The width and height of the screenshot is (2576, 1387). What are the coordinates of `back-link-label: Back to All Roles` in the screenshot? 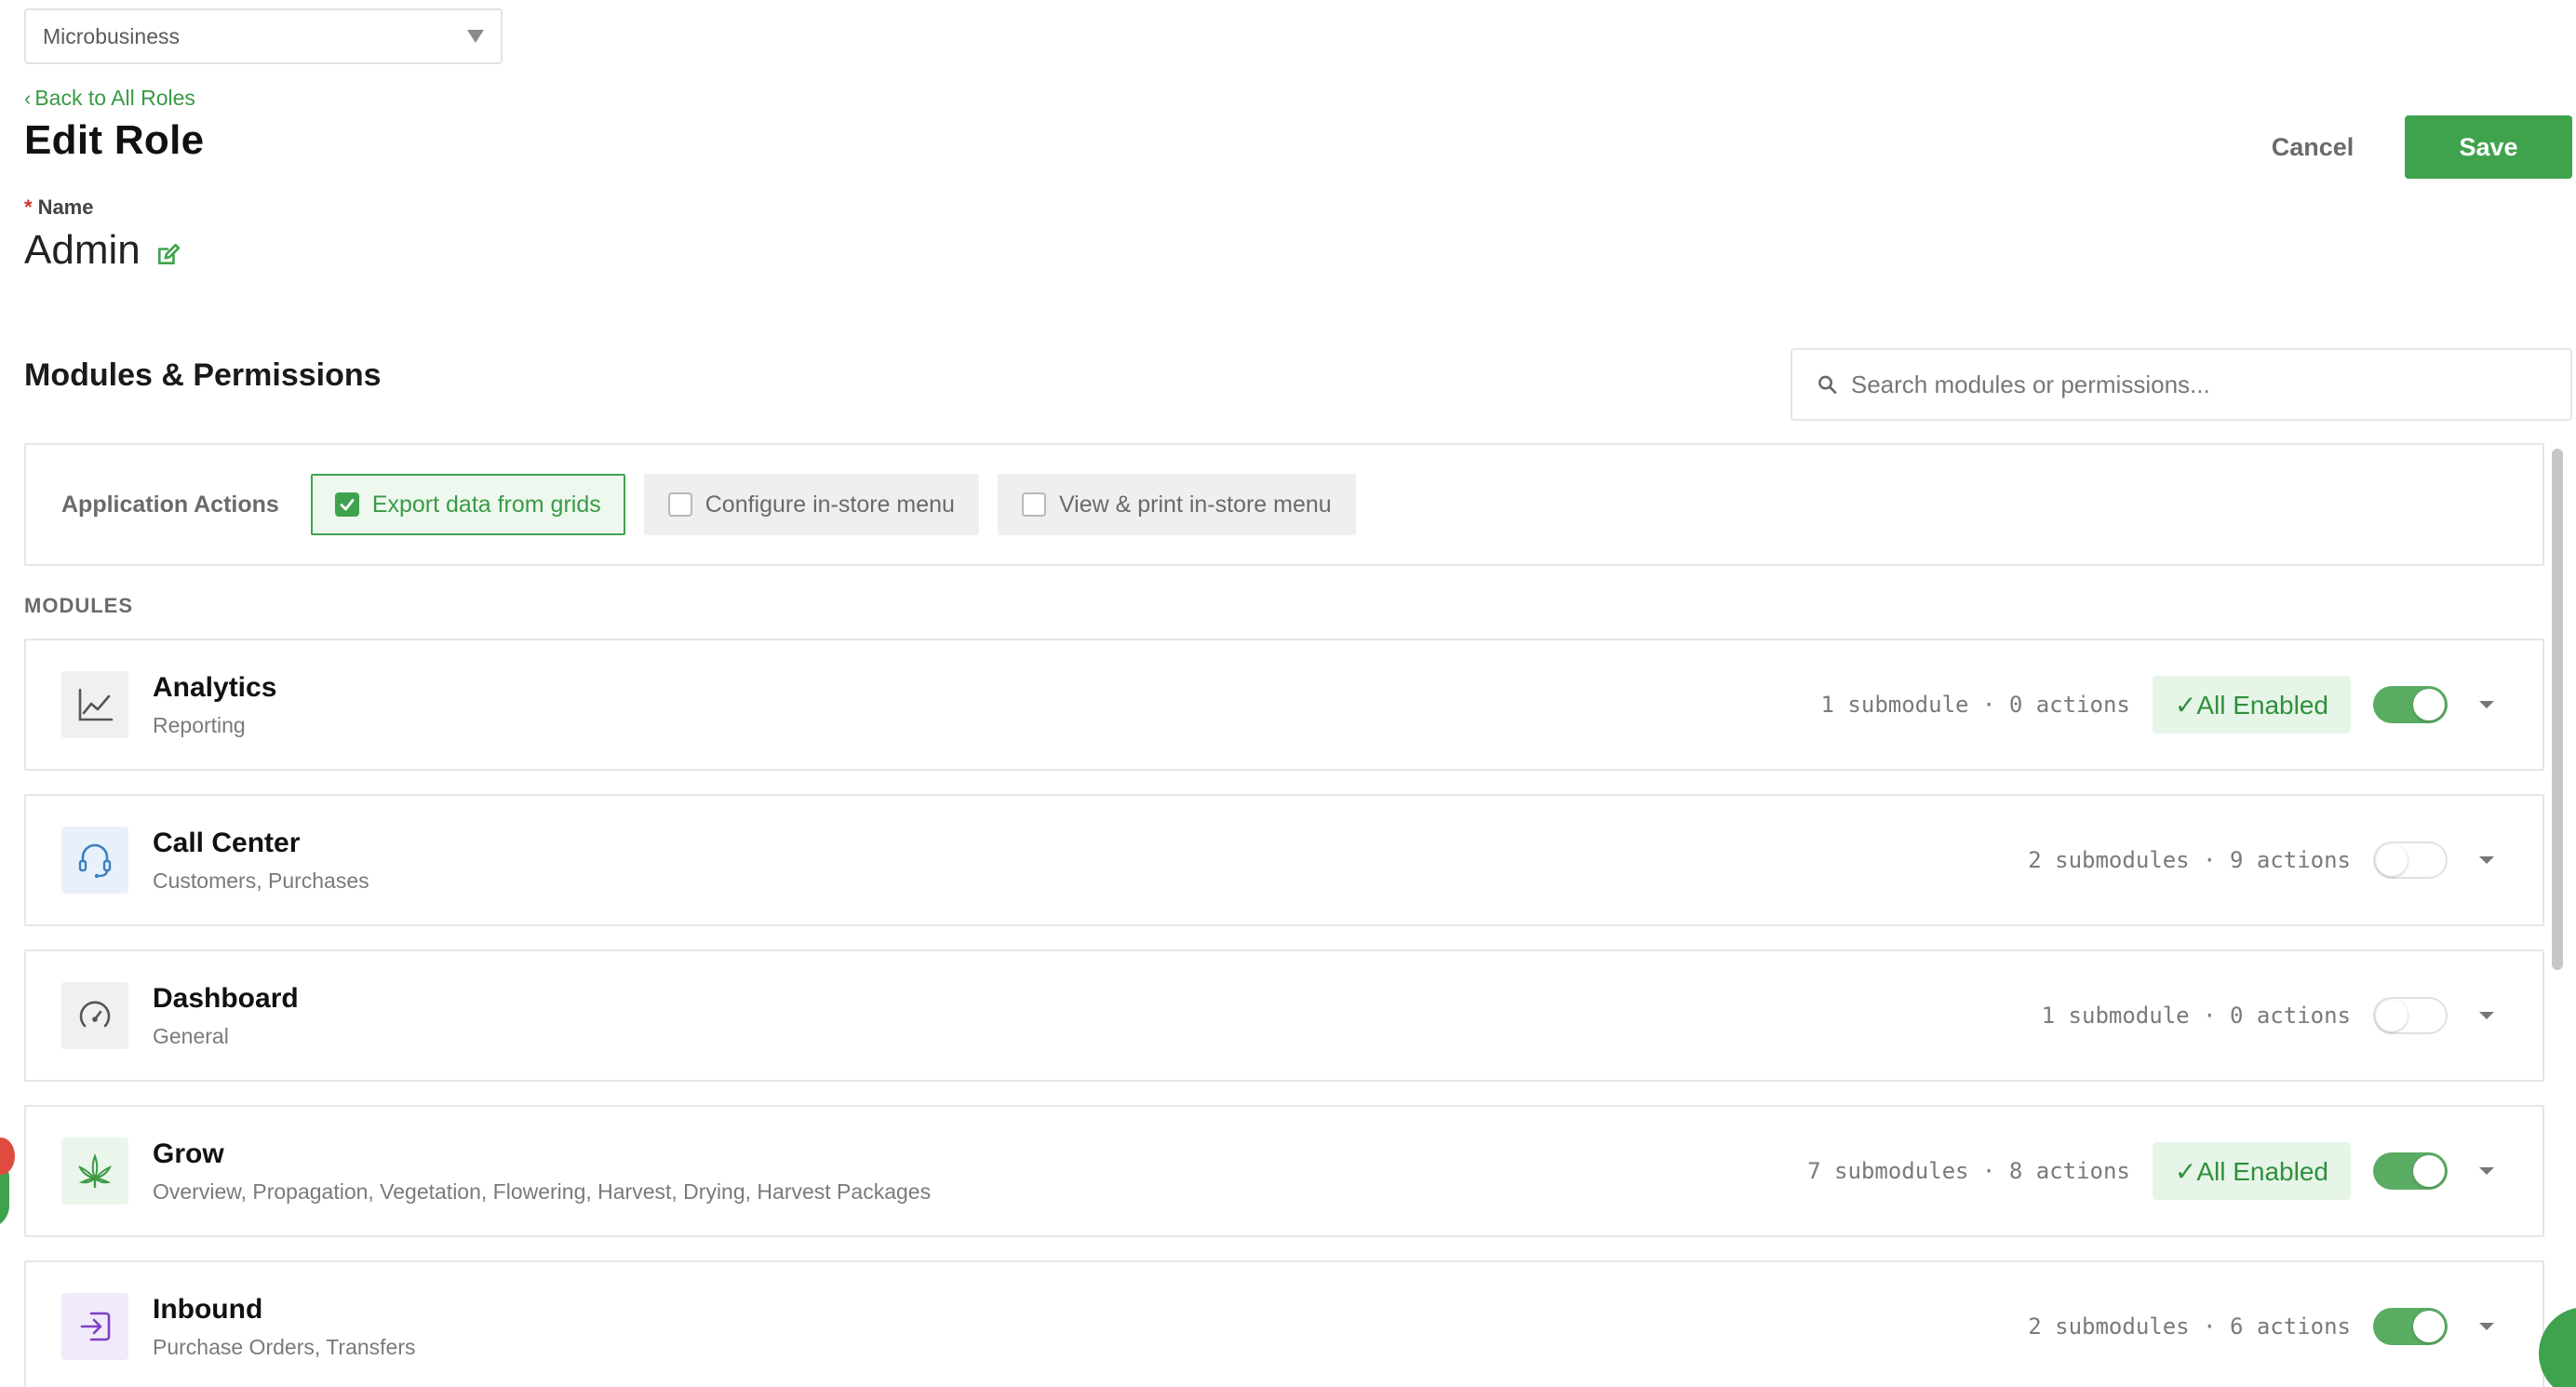 It's located at (114, 98).